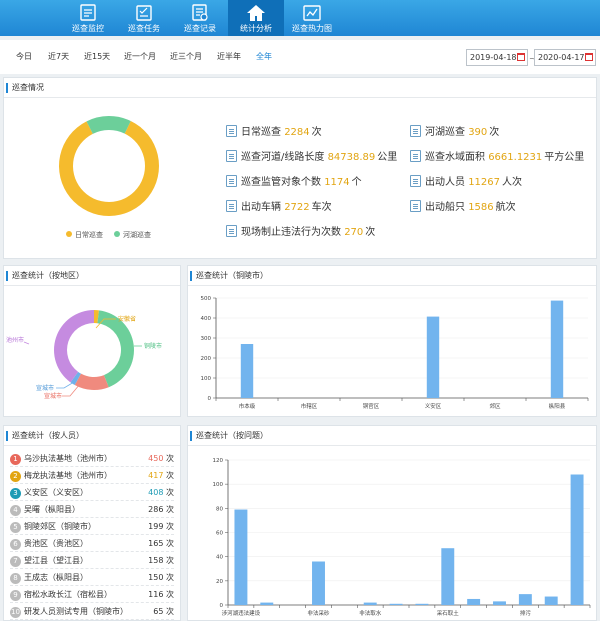  Describe the element at coordinates (88, 18) in the screenshot. I see `nav-item-monitor: 巡查监控` at that location.